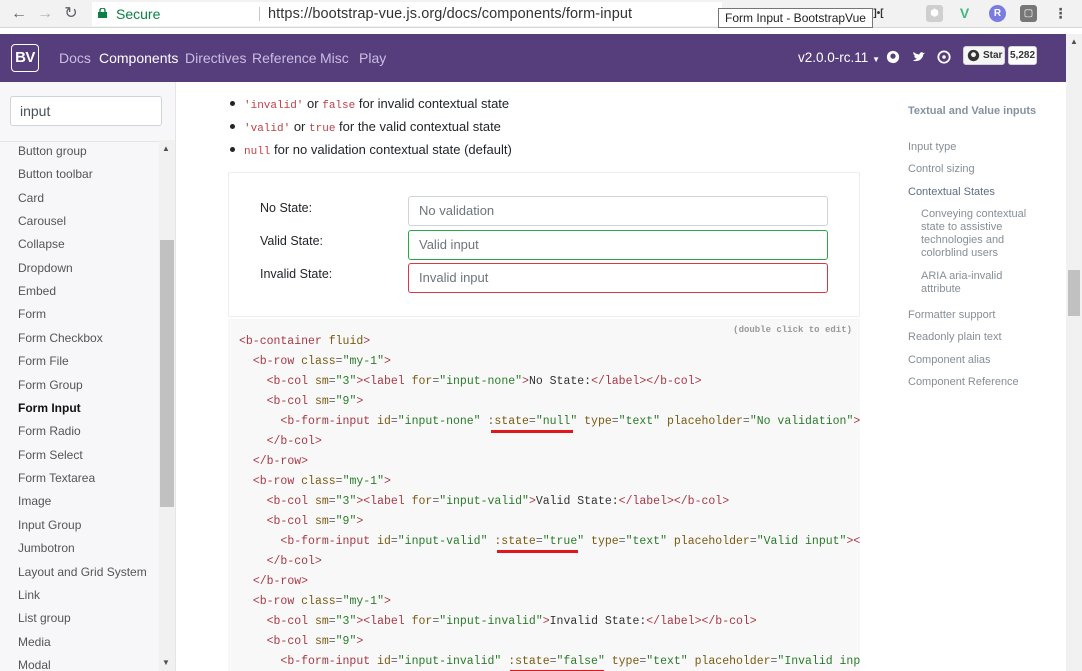 The height and width of the screenshot is (671, 1082). Describe the element at coordinates (34, 664) in the screenshot. I see `sidebar-item: Modal` at that location.